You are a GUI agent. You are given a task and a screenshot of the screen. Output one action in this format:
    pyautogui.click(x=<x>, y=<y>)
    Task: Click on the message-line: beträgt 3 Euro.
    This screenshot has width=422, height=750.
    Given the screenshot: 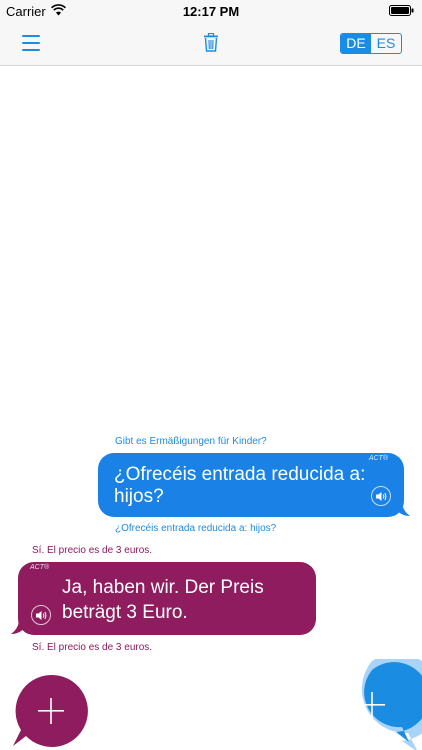 What is the action you would take?
    pyautogui.click(x=125, y=612)
    